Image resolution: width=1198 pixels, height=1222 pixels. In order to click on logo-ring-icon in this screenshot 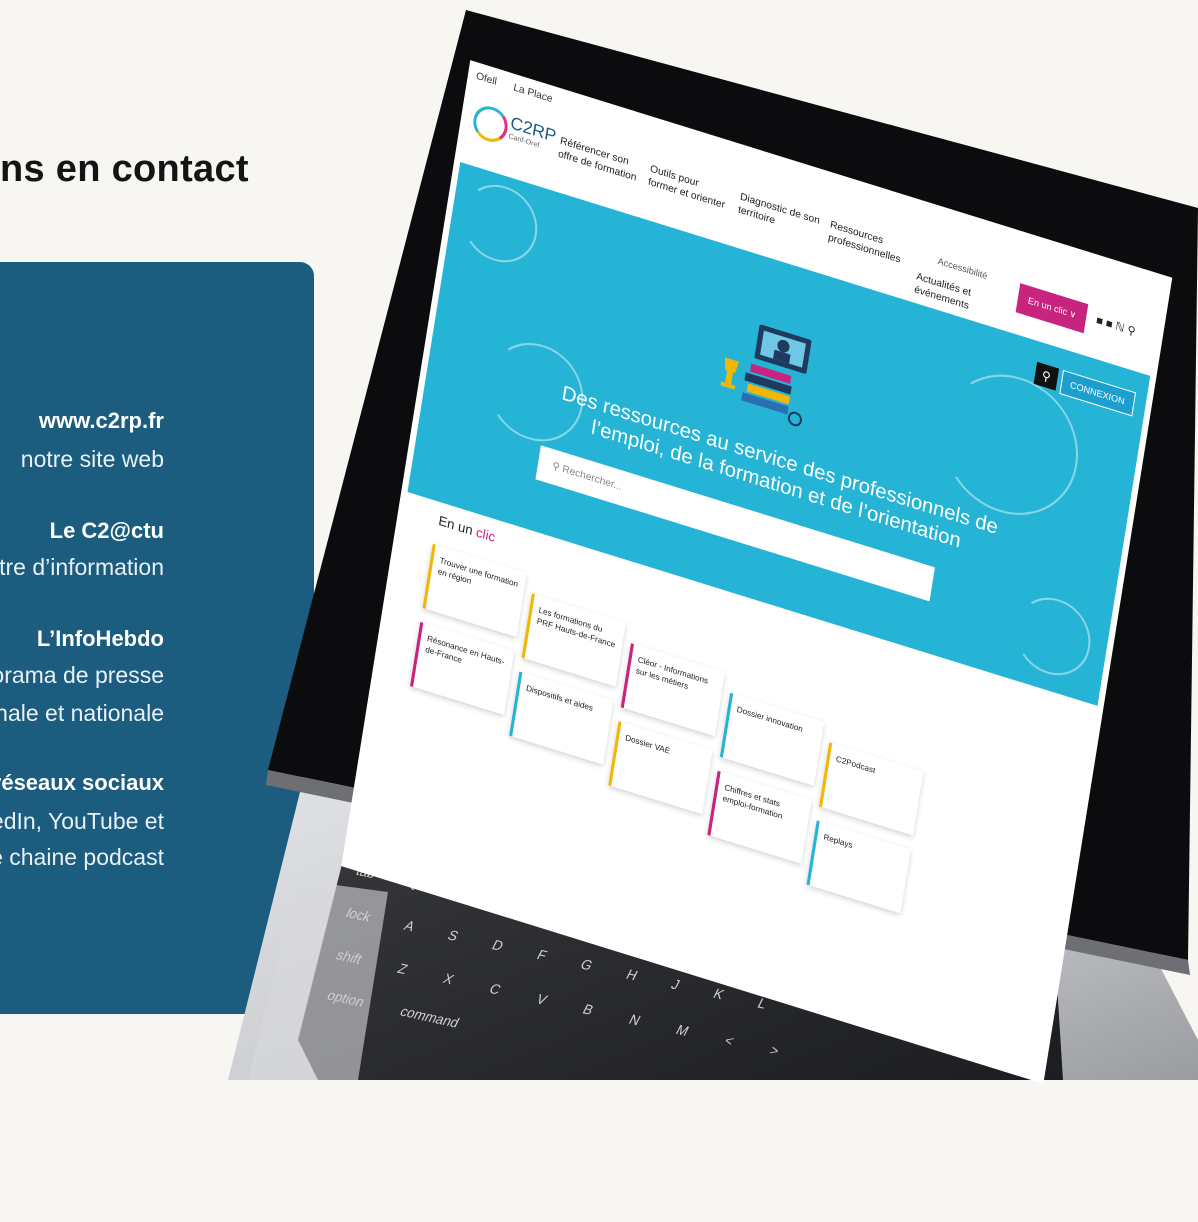, I will do `click(490, 124)`.